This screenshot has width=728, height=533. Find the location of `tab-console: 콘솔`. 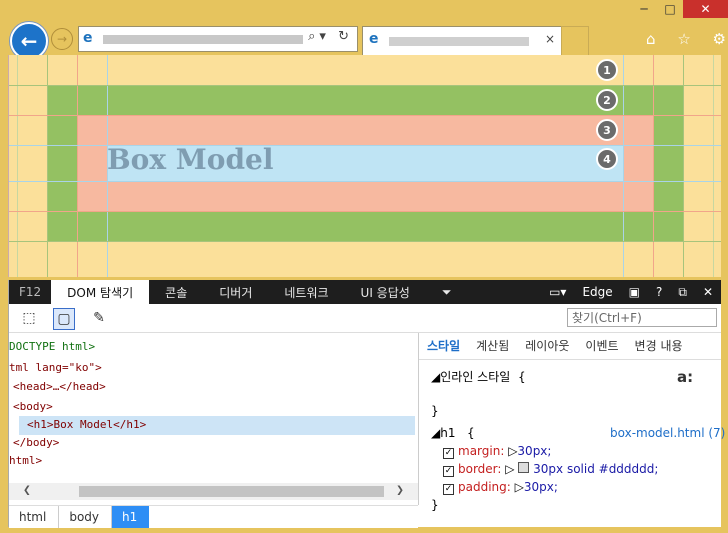

tab-console: 콘솔 is located at coordinates (176, 292).